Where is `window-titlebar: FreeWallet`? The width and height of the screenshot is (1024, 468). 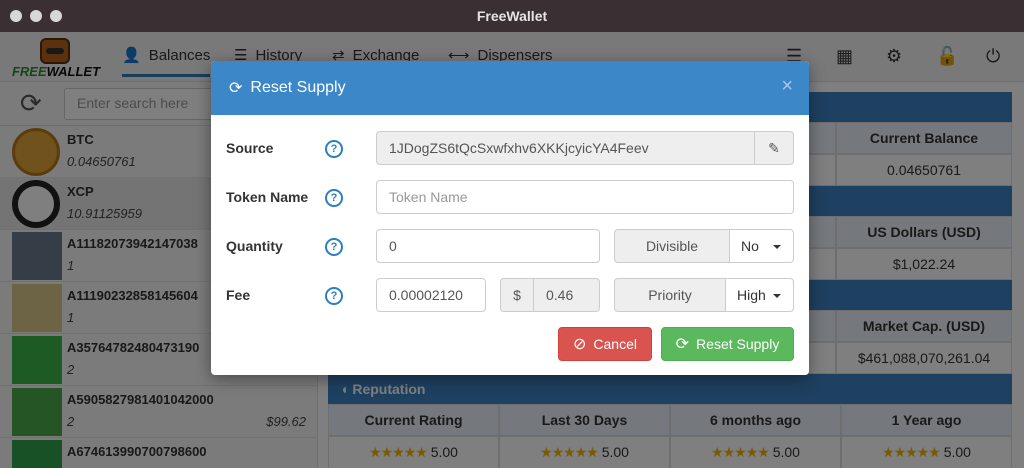
window-titlebar: FreeWallet is located at coordinates (512, 16).